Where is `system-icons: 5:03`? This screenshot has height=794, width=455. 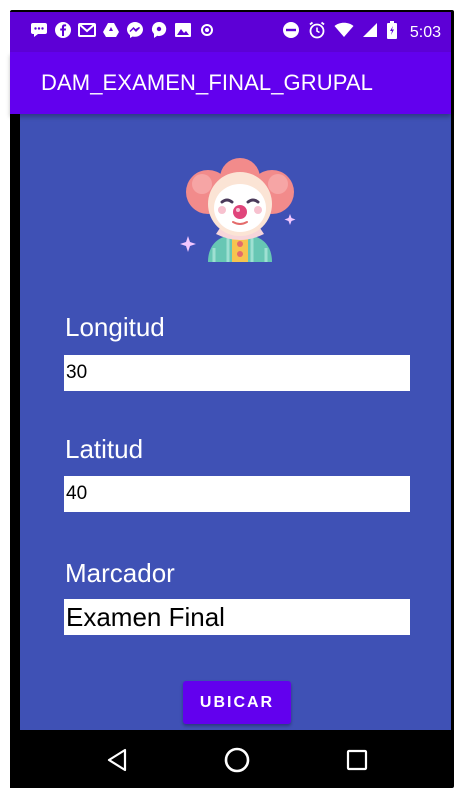 system-icons: 5:03 is located at coordinates (361, 32).